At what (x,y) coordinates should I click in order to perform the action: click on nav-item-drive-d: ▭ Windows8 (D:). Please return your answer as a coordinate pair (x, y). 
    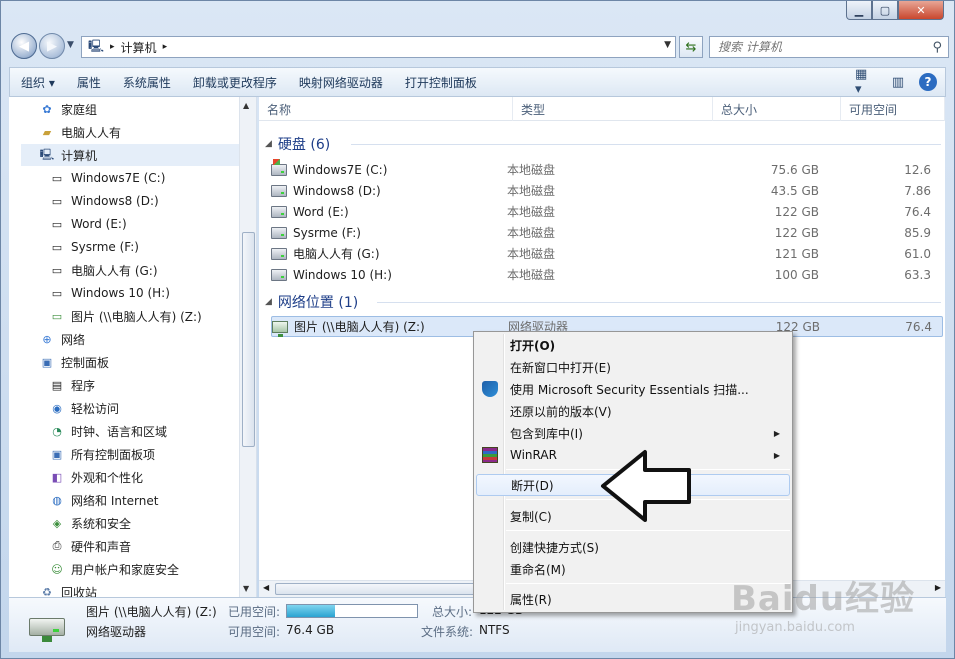
    Looking at the image, I should click on (104, 201).